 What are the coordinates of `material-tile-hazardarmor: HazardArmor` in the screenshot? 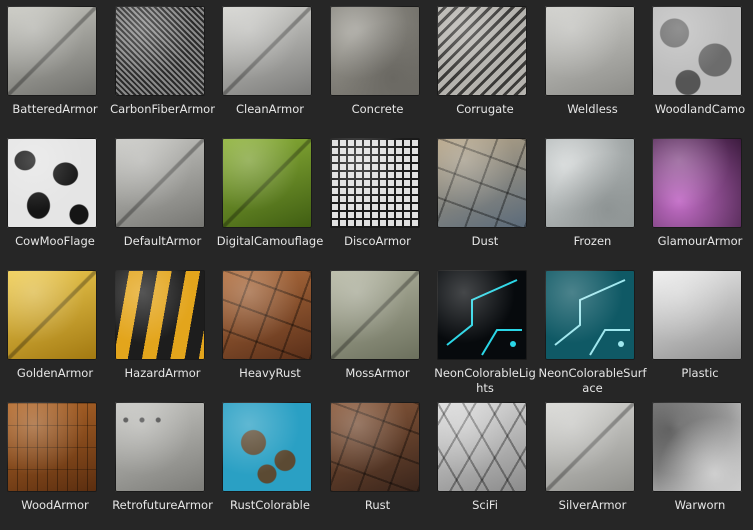 It's located at (168, 334).